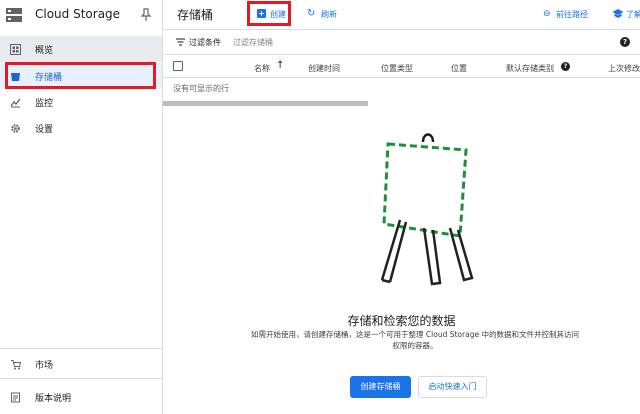 The height and width of the screenshot is (414, 640). I want to click on sidebar-item-label: 市场, so click(44, 366).